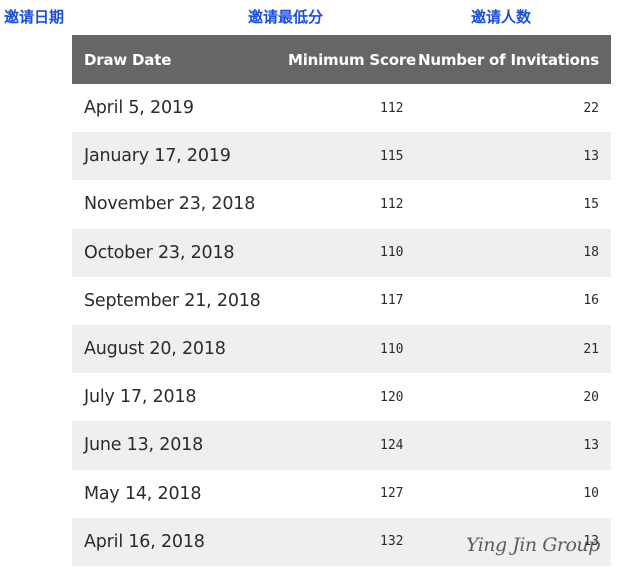 The image size is (624, 581). What do you see at coordinates (591, 301) in the screenshot?
I see `cell-number-of-invitations: 16` at bounding box center [591, 301].